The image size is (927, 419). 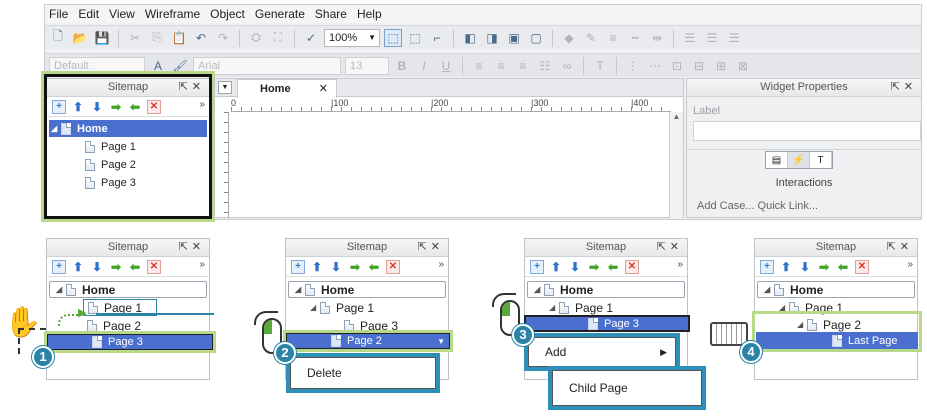 I want to click on connector-icon: ⌐, so click(x=437, y=38).